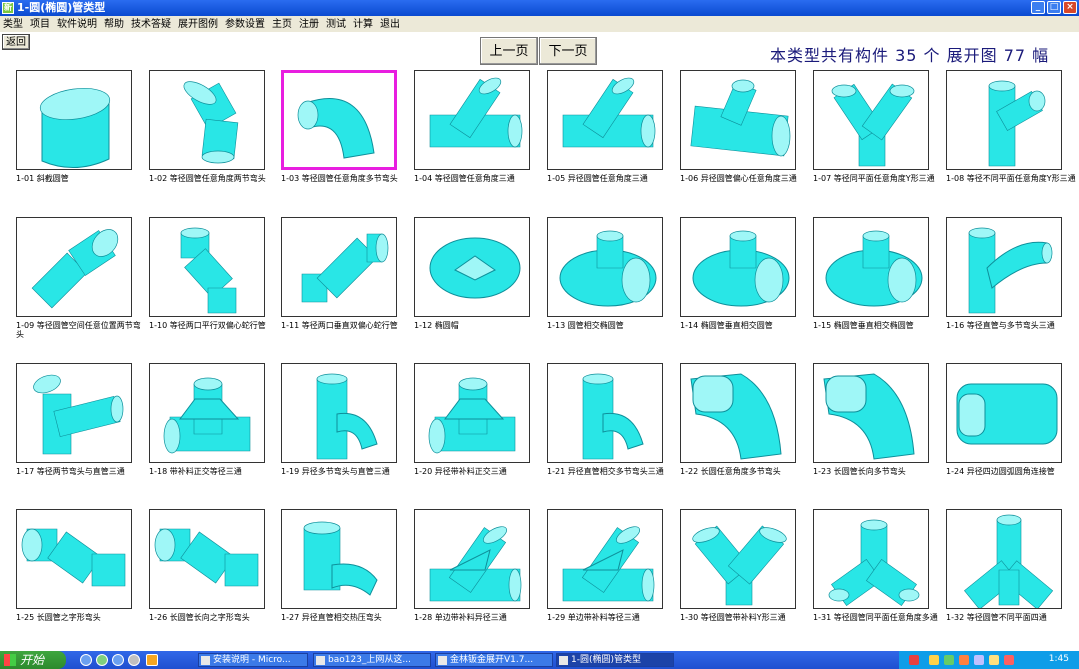 The image size is (1079, 669). Describe the element at coordinates (1000, 471) in the screenshot. I see `component-caption: 1-24 异径四边圆弧圆角连接管` at that location.